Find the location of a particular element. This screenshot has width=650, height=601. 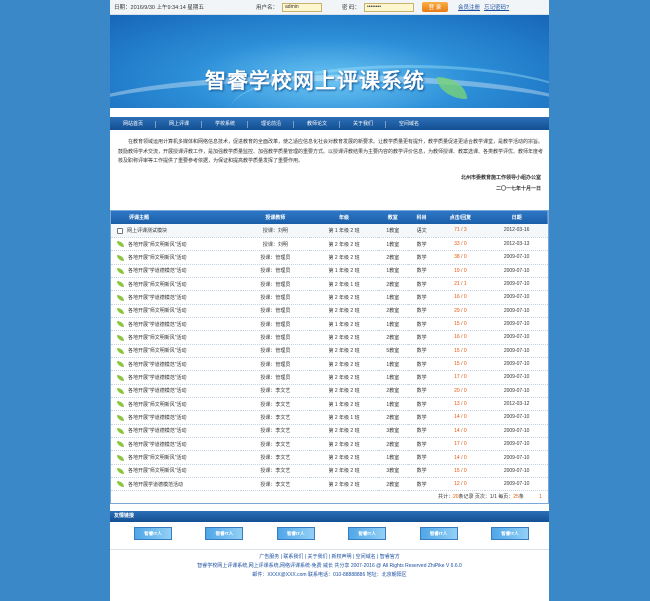

username-input is located at coordinates (302, 7).